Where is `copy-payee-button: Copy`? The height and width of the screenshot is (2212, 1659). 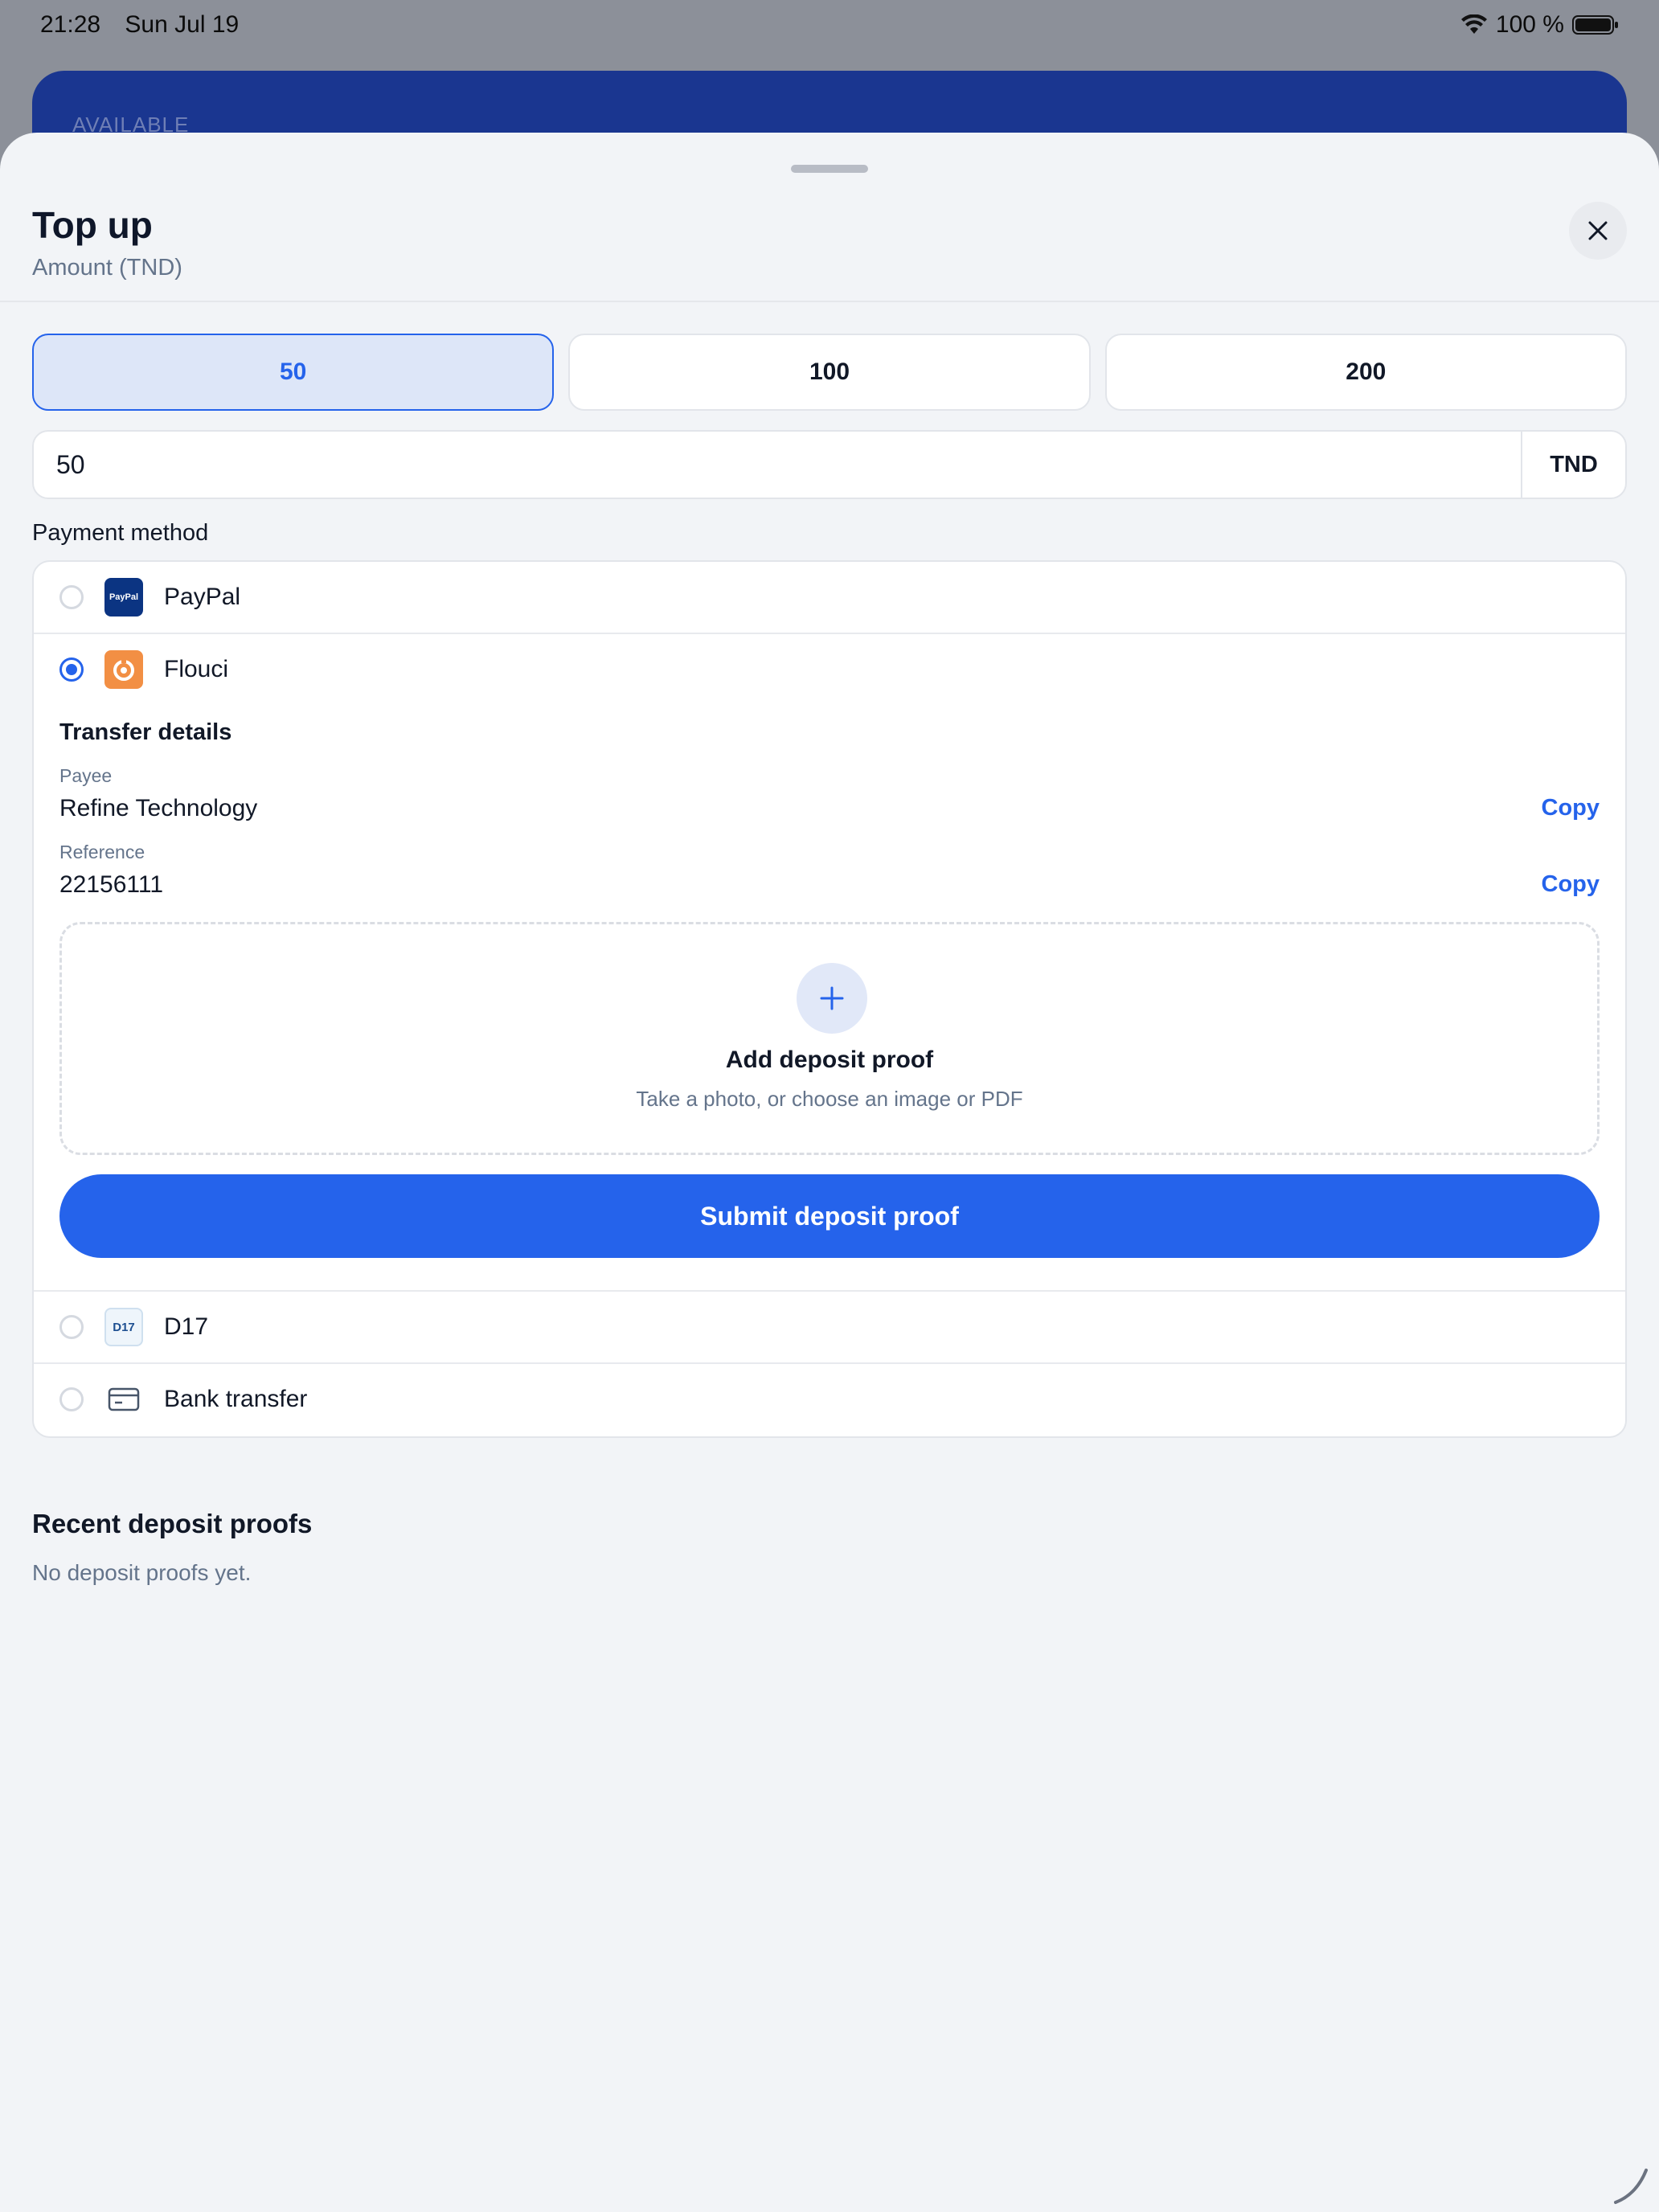 copy-payee-button: Copy is located at coordinates (1571, 808).